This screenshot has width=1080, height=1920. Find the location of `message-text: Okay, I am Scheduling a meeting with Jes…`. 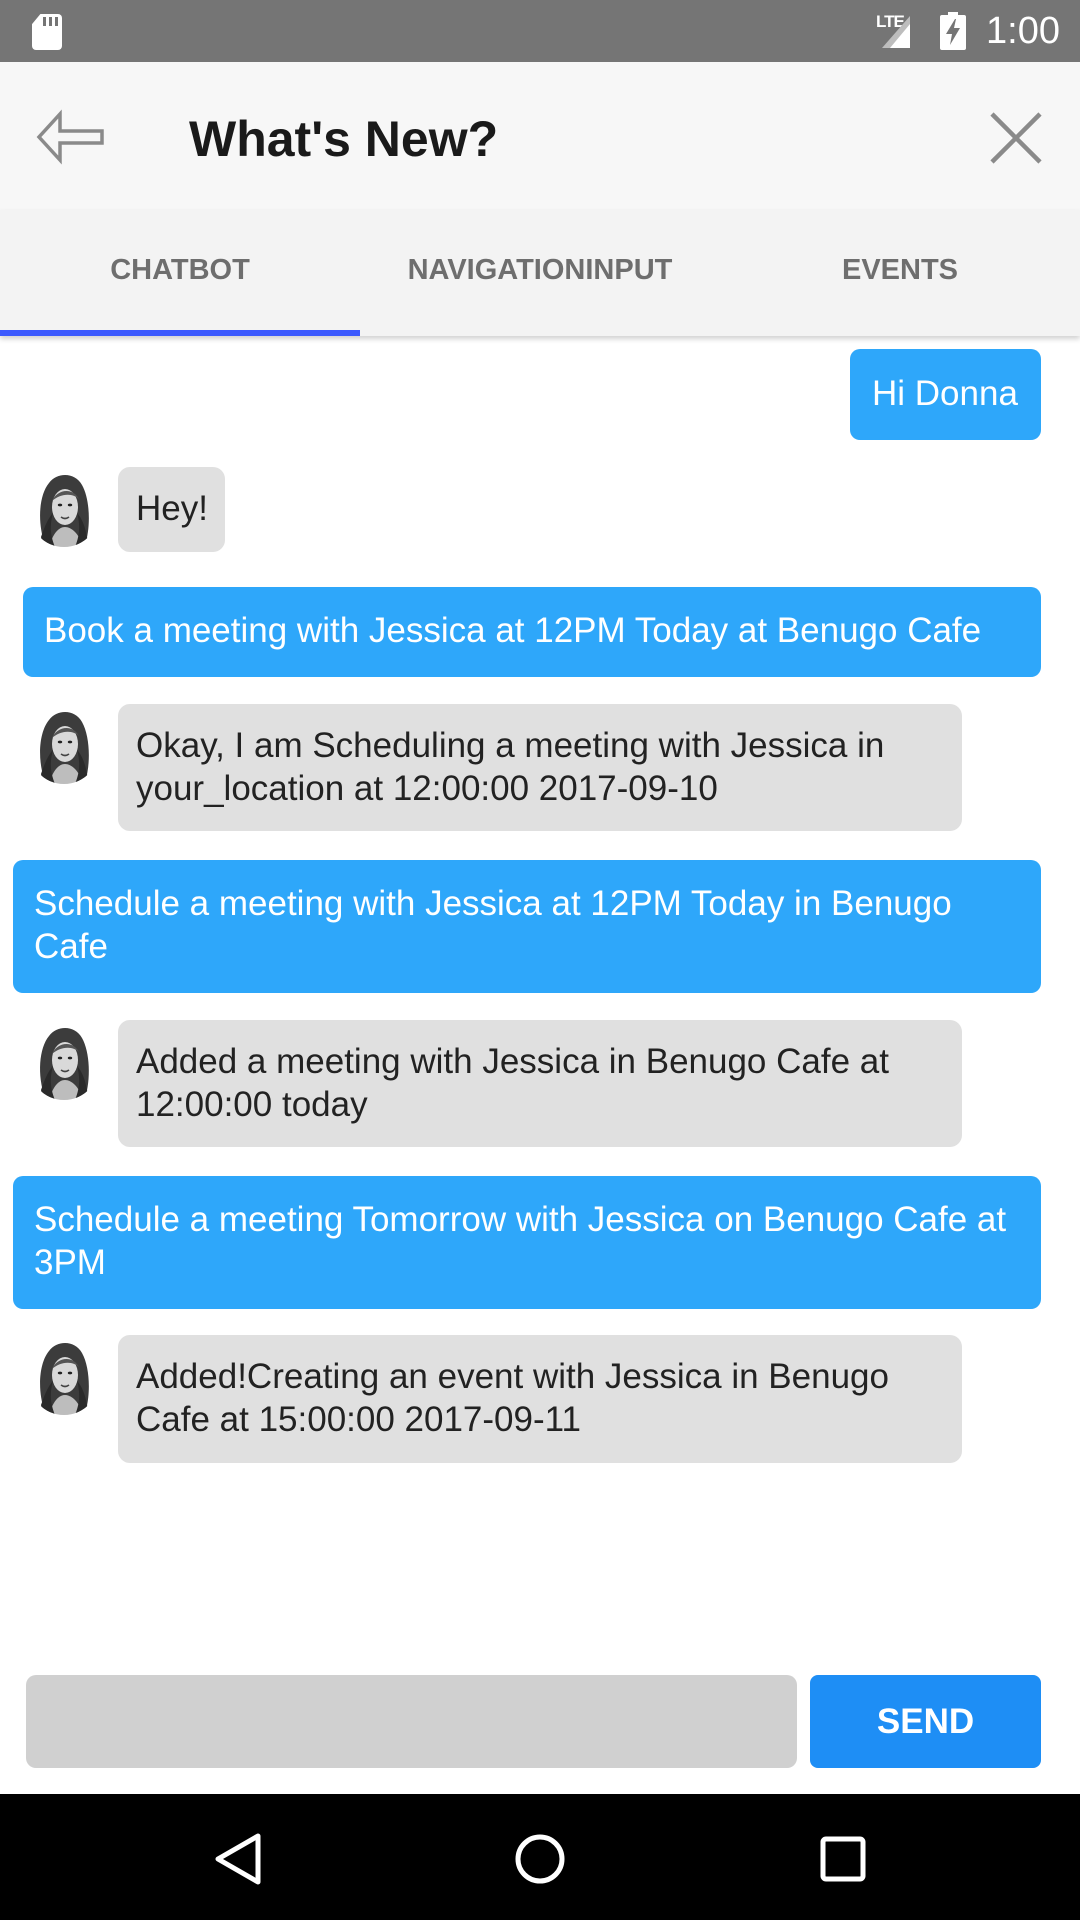

message-text: Okay, I am Scheduling a meeting with Jes… is located at coordinates (510, 767).